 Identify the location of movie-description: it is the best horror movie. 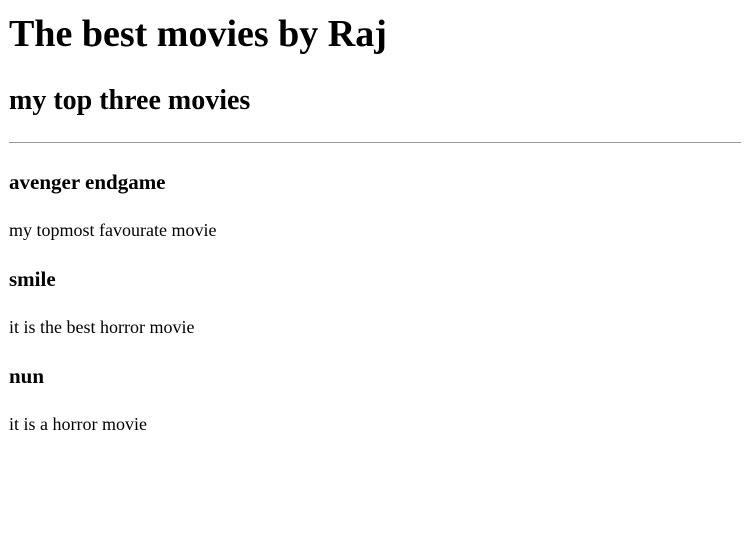
(102, 327).